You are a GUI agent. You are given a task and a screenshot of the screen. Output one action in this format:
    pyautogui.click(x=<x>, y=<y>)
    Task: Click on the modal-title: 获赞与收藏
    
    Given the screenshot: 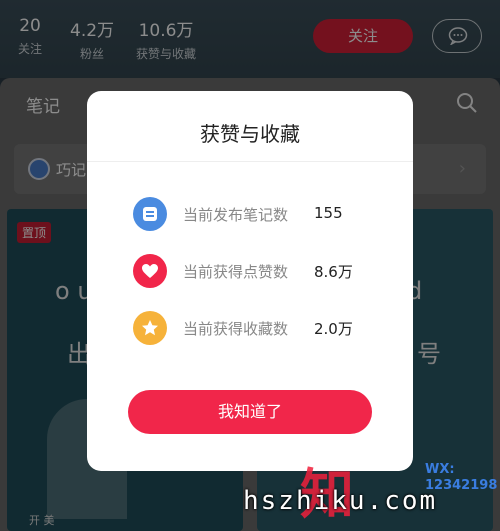 What is the action you would take?
    pyautogui.click(x=250, y=134)
    